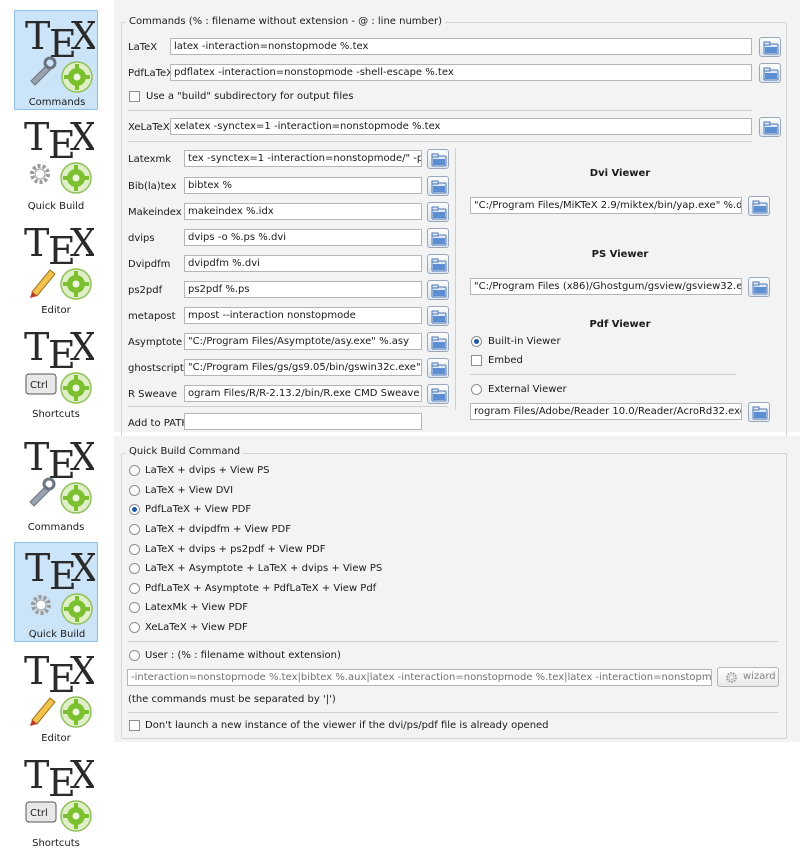 The width and height of the screenshot is (800, 861). Describe the element at coordinates (303, 315) in the screenshot. I see `metapost-field: mpost --interaction nonstopmode` at that location.